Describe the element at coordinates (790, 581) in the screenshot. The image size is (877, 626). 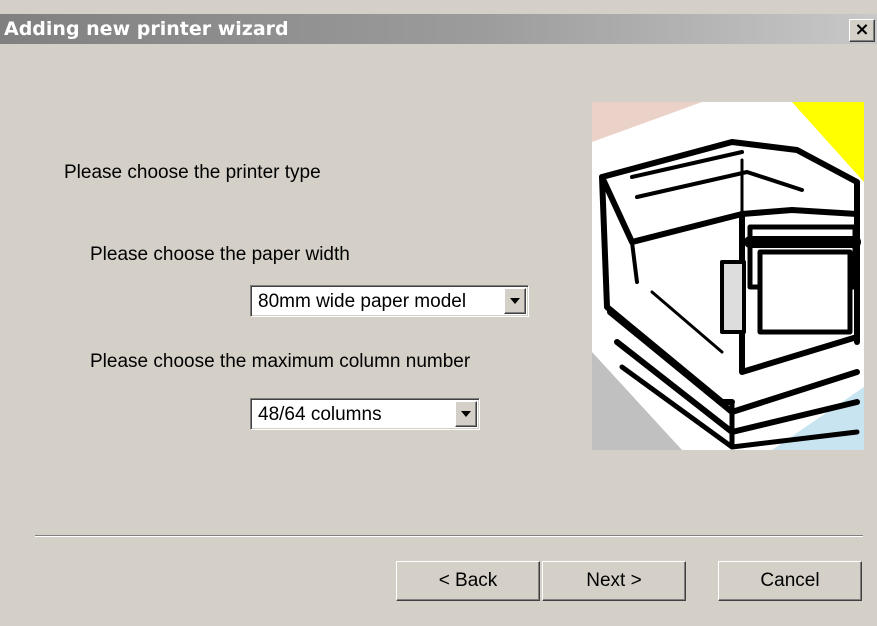
I see `cancel-button: Cancel` at that location.